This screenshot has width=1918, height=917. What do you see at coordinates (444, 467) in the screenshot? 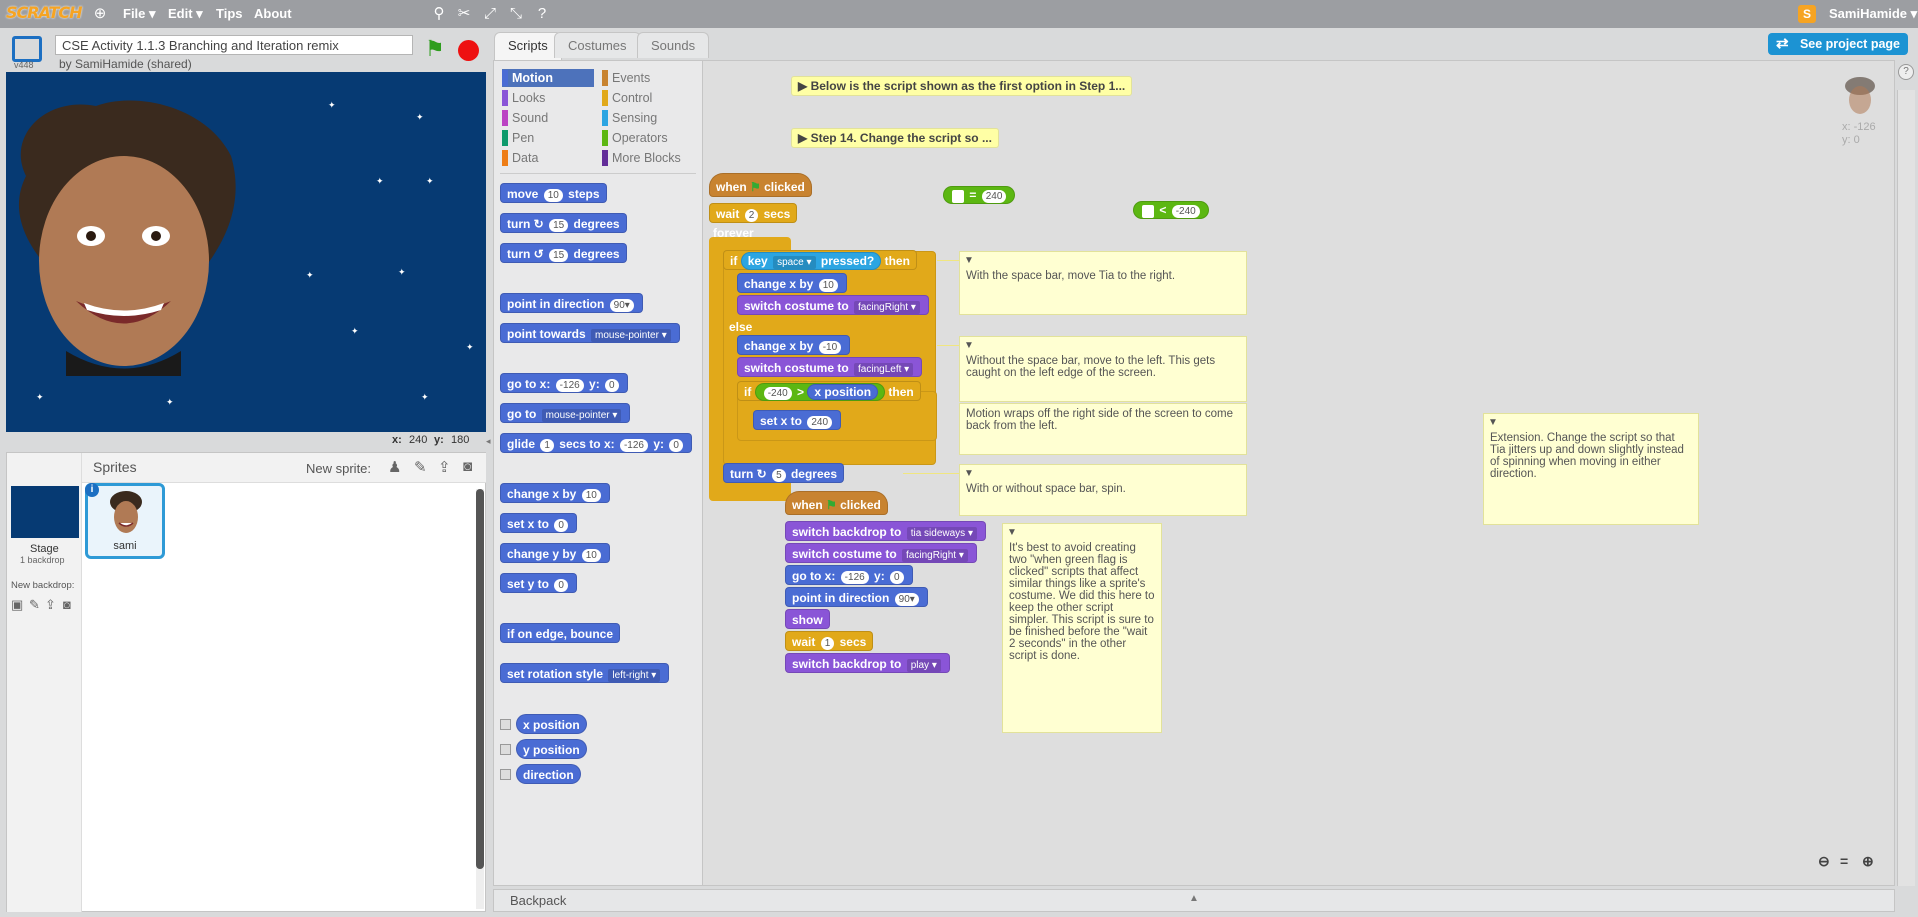
I see `upload-sprite-icon: ⇪` at bounding box center [444, 467].